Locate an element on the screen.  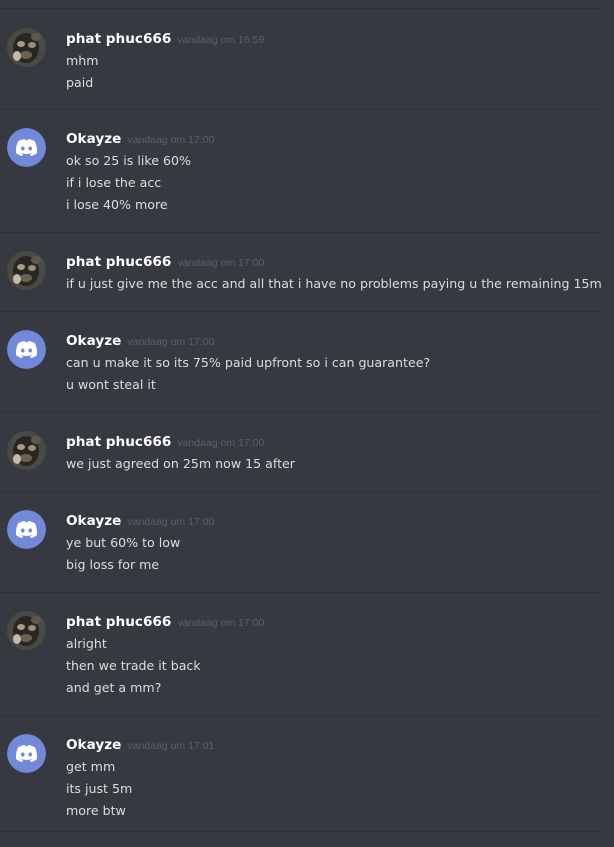
message-line: mhm is located at coordinates (82, 60).